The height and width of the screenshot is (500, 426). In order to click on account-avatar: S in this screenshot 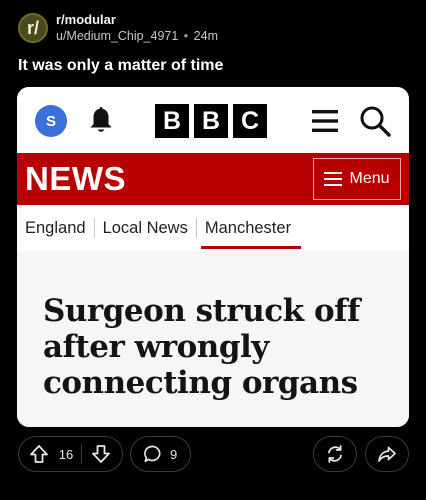, I will do `click(51, 121)`.